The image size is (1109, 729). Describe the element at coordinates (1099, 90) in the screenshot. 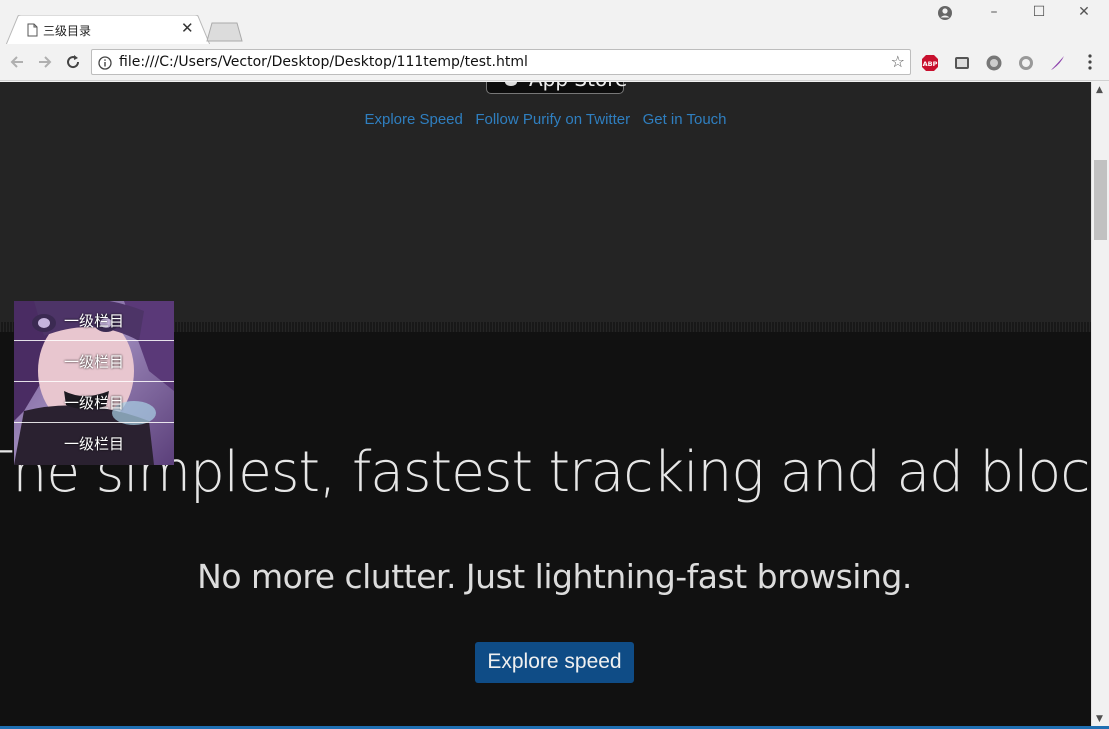

I see `scroll-up-arrow-icon: ▲` at that location.